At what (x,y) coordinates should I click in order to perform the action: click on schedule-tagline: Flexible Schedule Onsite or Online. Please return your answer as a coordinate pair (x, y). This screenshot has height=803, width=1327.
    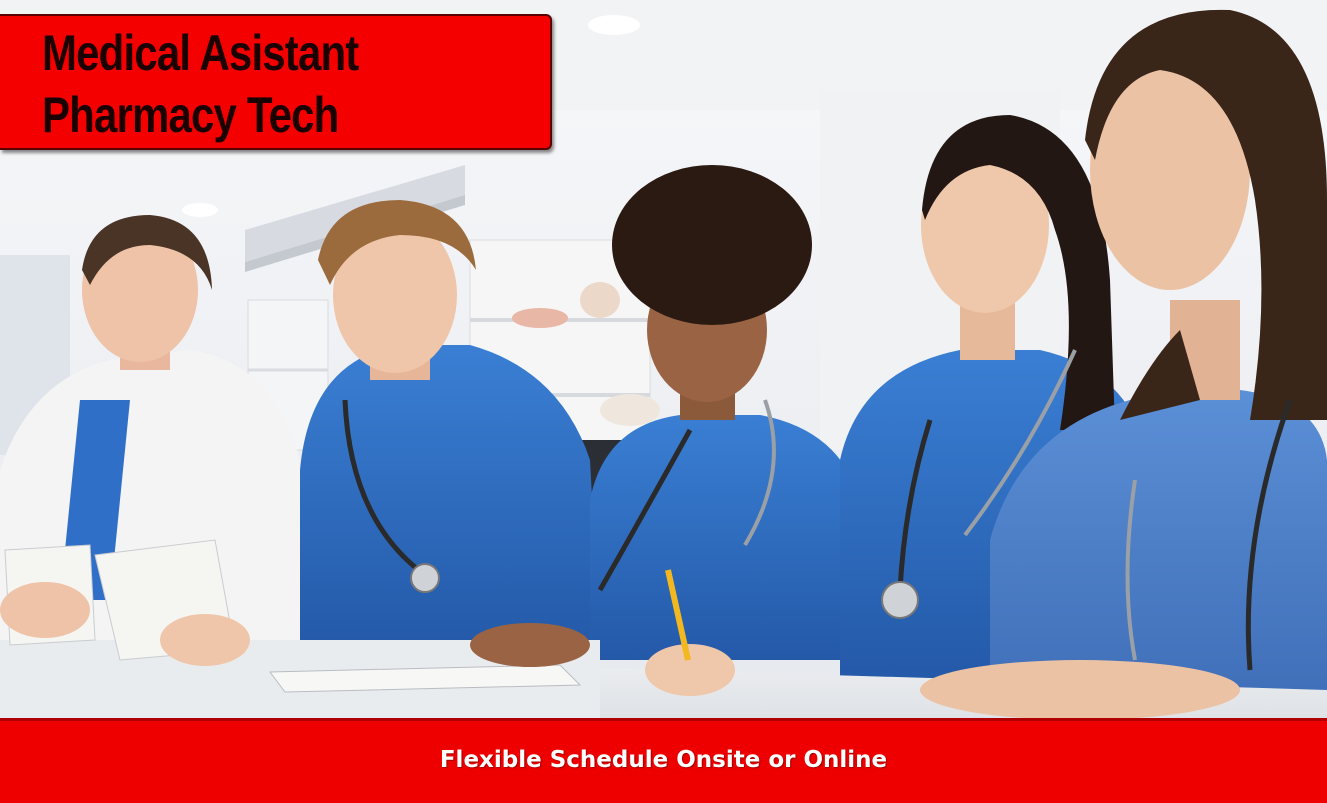
    Looking at the image, I should click on (663, 759).